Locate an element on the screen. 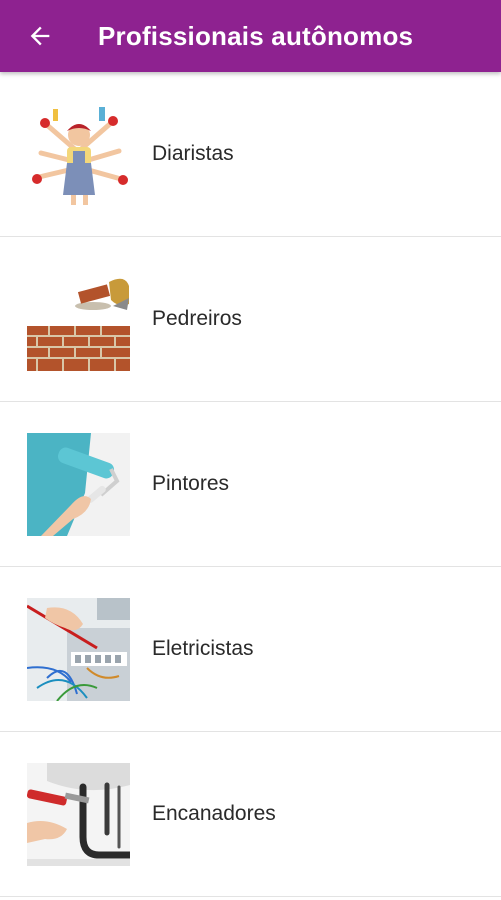  list-item-label: Diaristas is located at coordinates (193, 153).